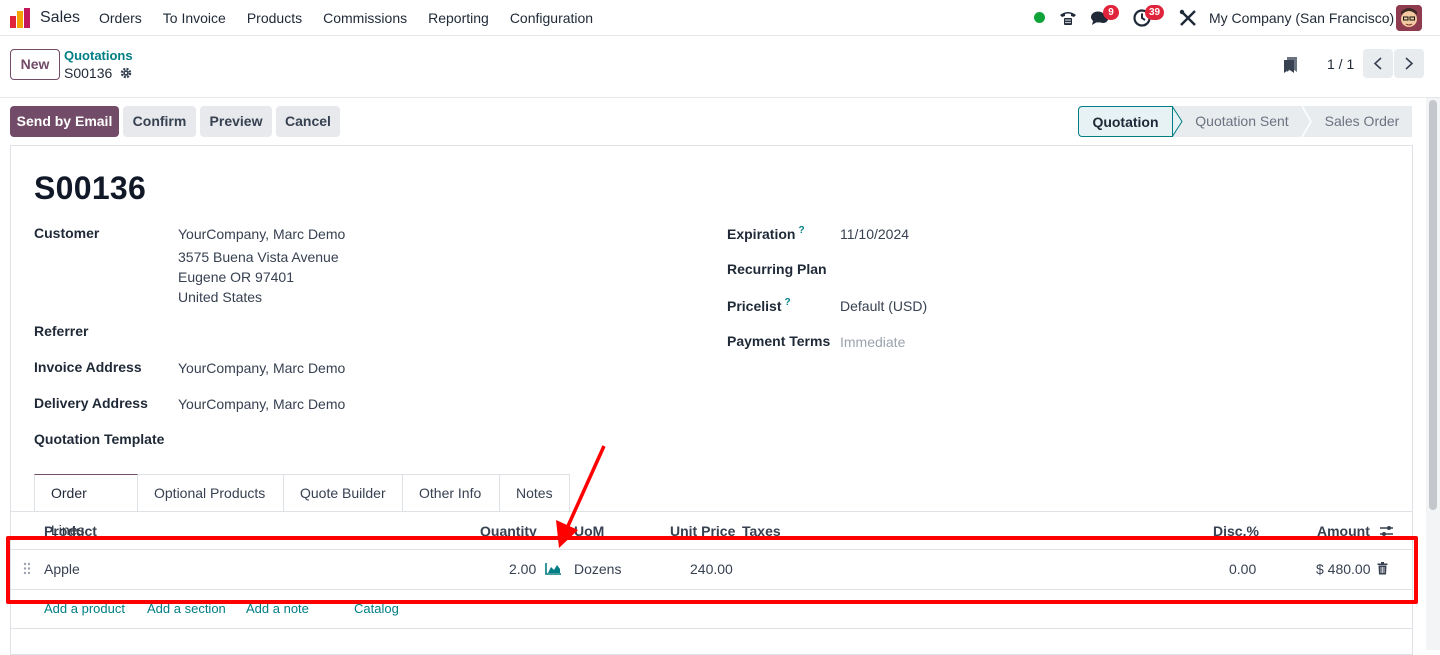 The height and width of the screenshot is (655, 1440). Describe the element at coordinates (194, 18) in the screenshot. I see `menu-to-invoice: To Invoice` at that location.